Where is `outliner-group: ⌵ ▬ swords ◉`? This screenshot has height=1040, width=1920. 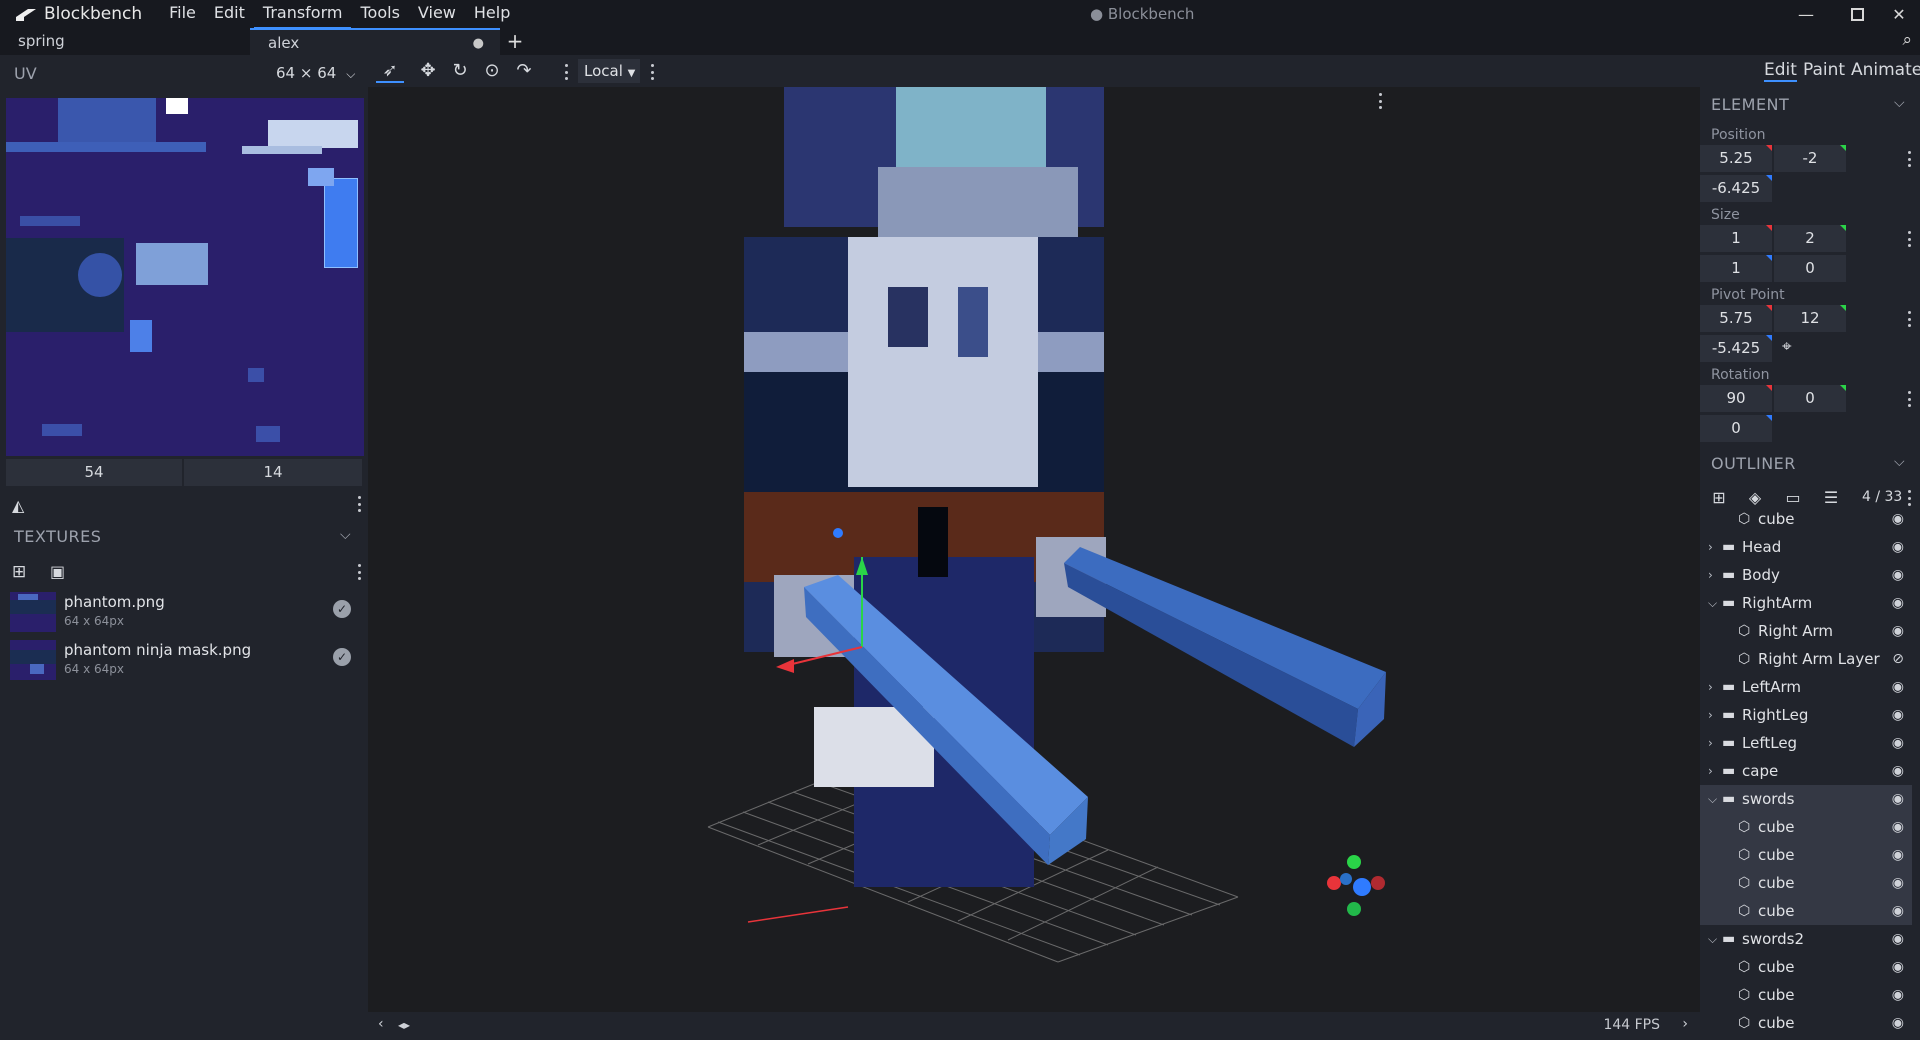
outliner-group: ⌵ ▬ swords ◉ is located at coordinates (1806, 799).